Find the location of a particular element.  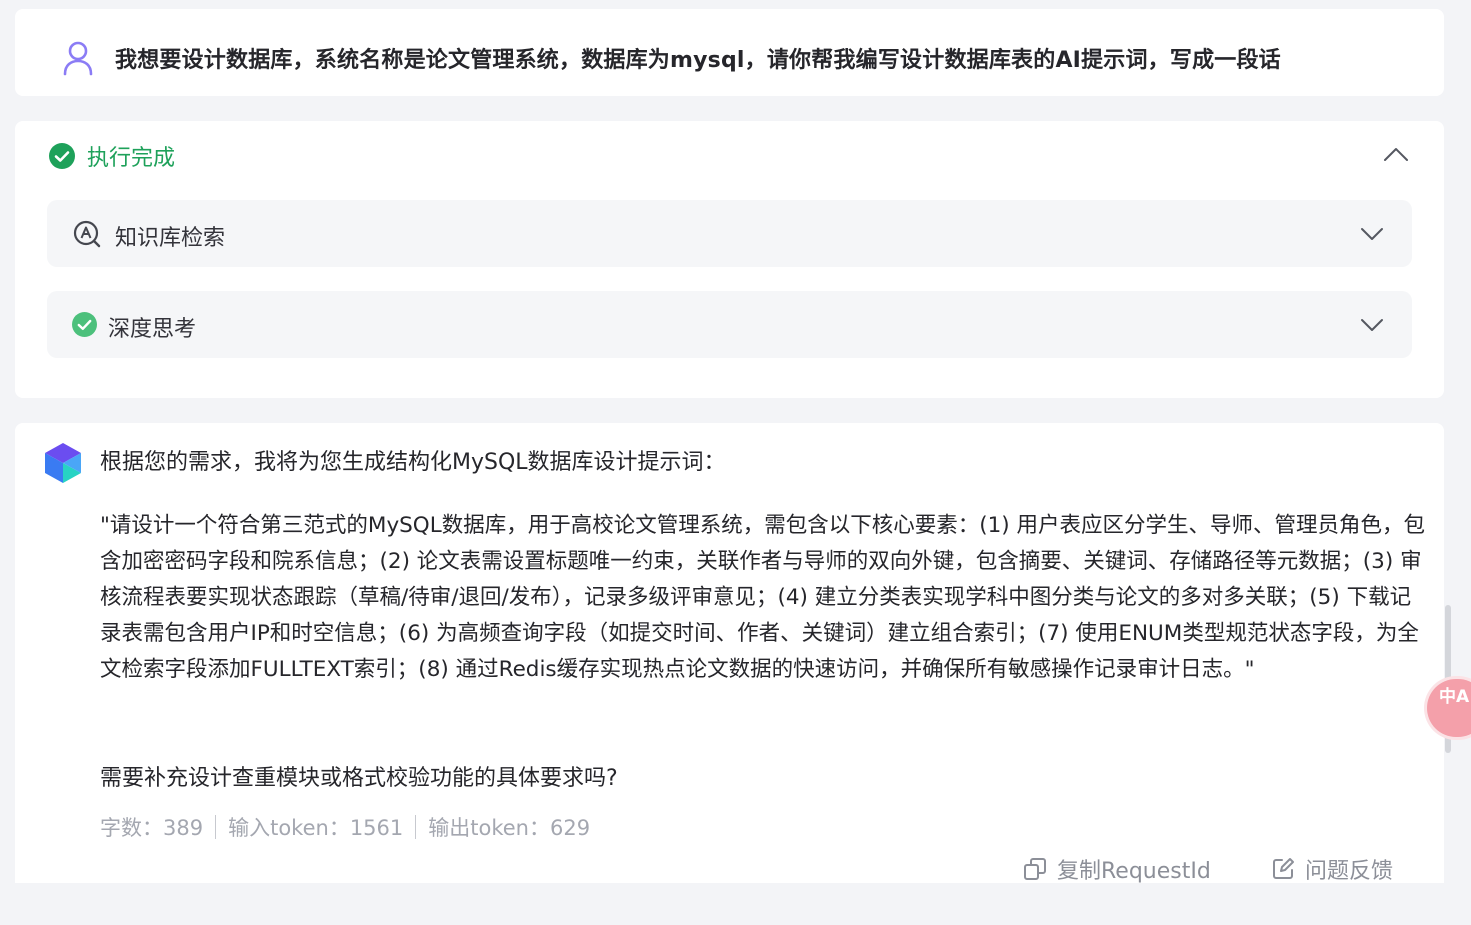

execution-status-label: 执行完成 is located at coordinates (131, 158).